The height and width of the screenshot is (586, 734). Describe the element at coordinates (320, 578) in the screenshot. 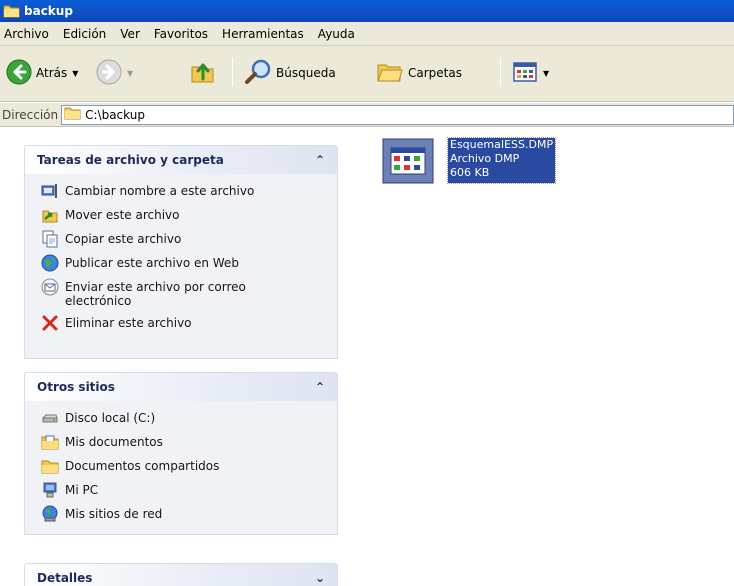

I see `expand-chevron-icon: ⌄` at that location.